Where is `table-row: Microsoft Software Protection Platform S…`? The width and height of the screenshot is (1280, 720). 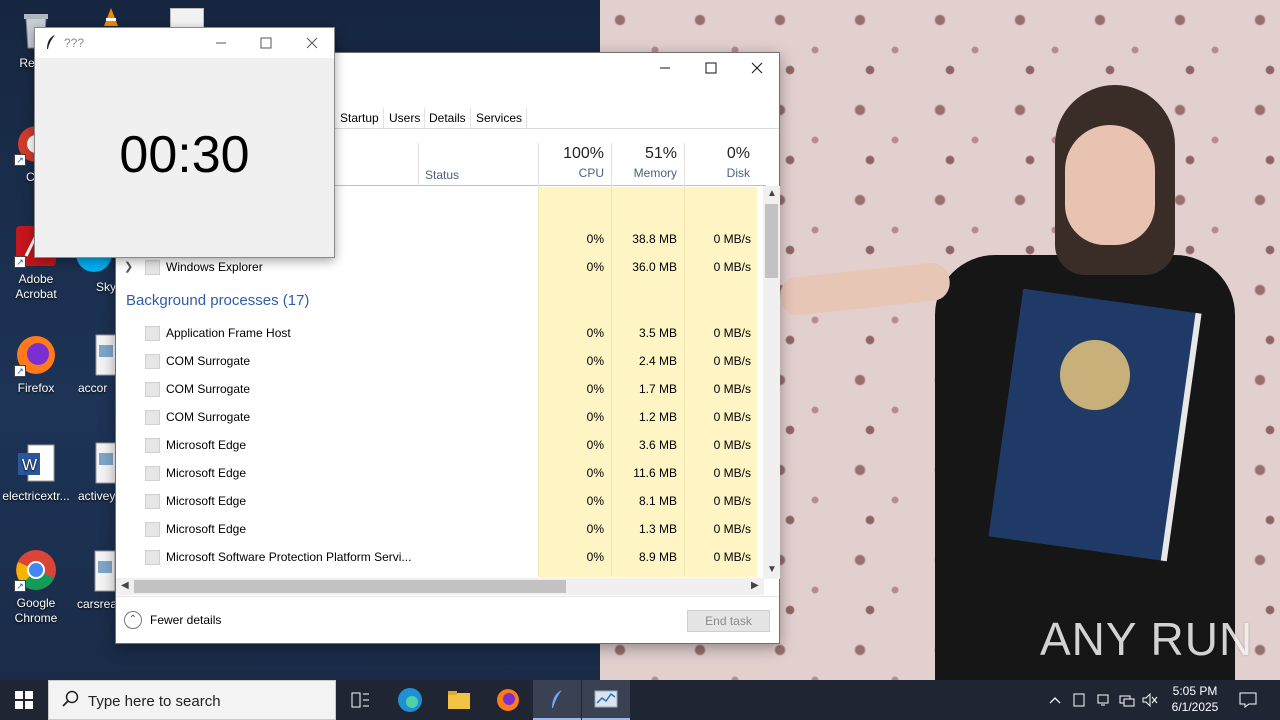
table-row: Microsoft Software Protection Platform S… is located at coordinates (441, 557).